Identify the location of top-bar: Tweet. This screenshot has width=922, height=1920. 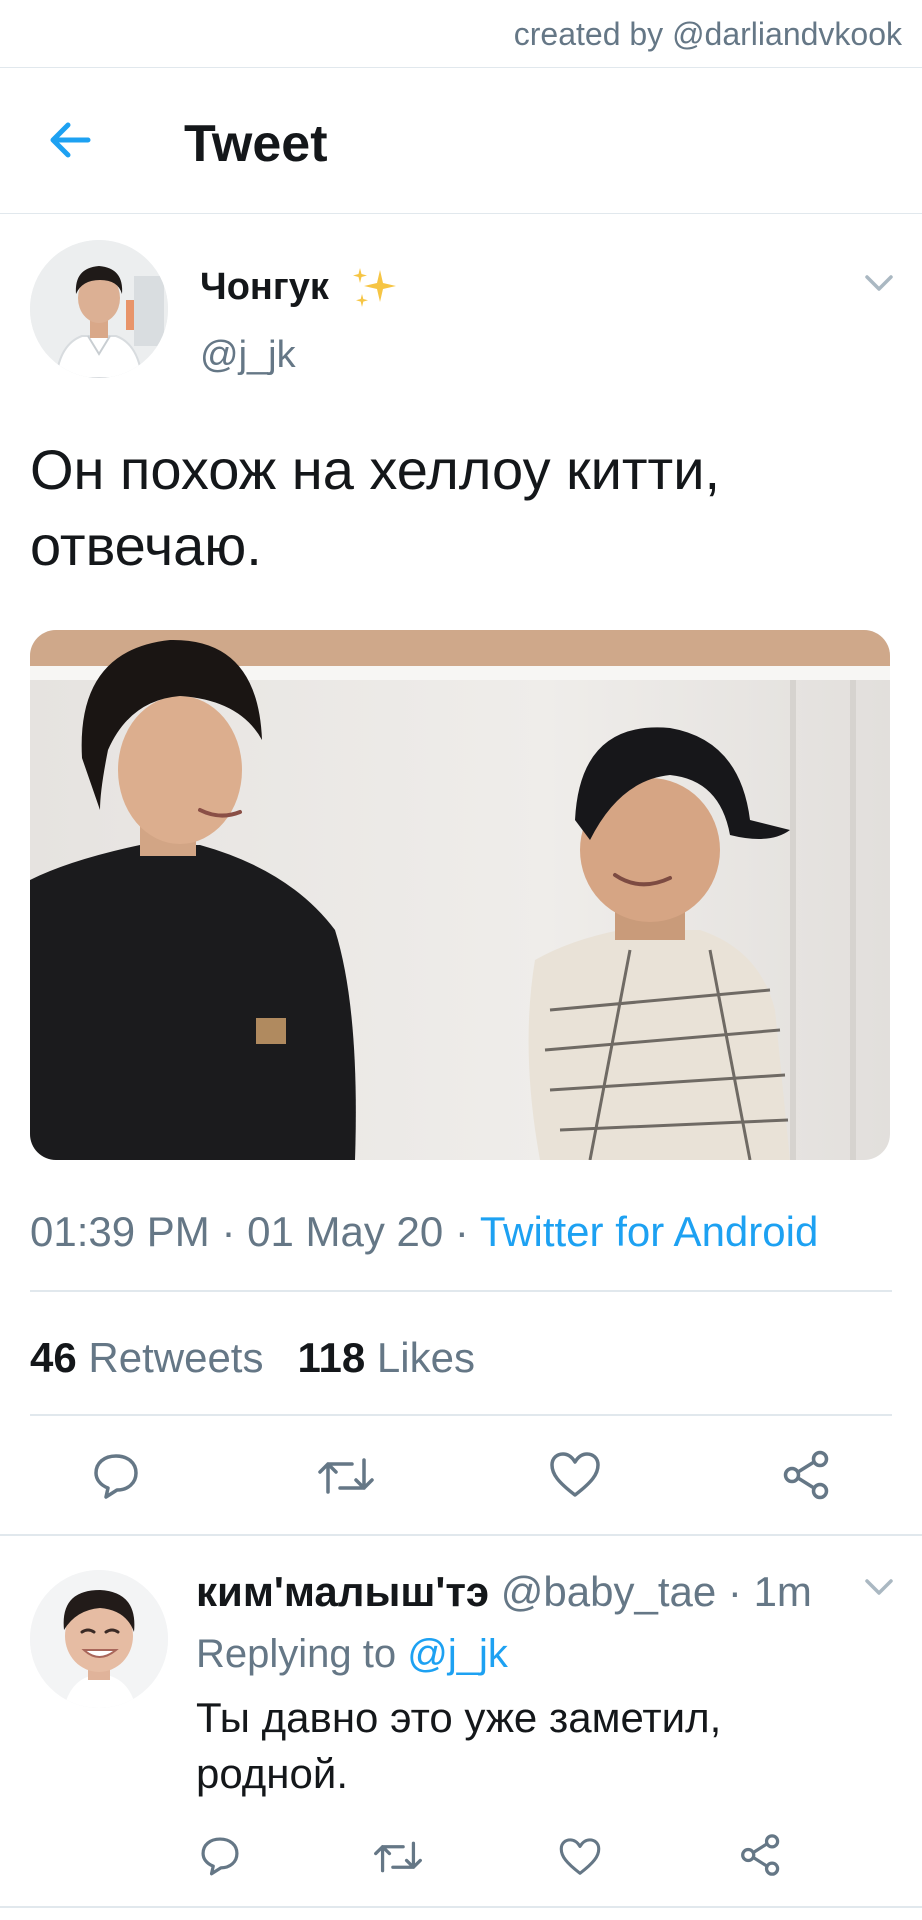
(461, 141).